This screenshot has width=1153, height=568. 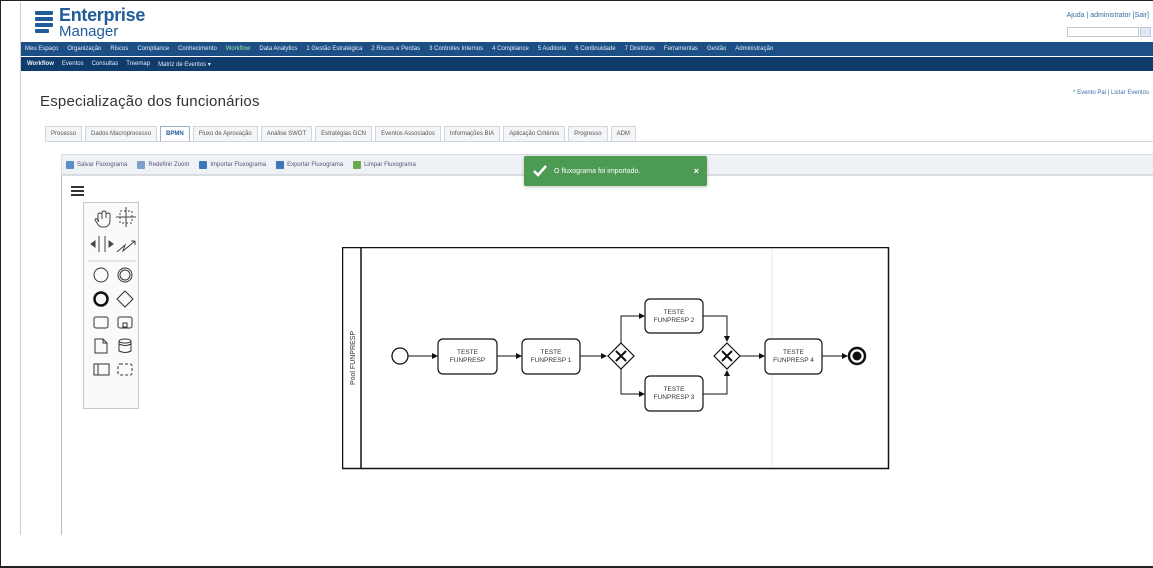 What do you see at coordinates (674, 320) in the screenshot?
I see `task-label: FUNPRESP 2` at bounding box center [674, 320].